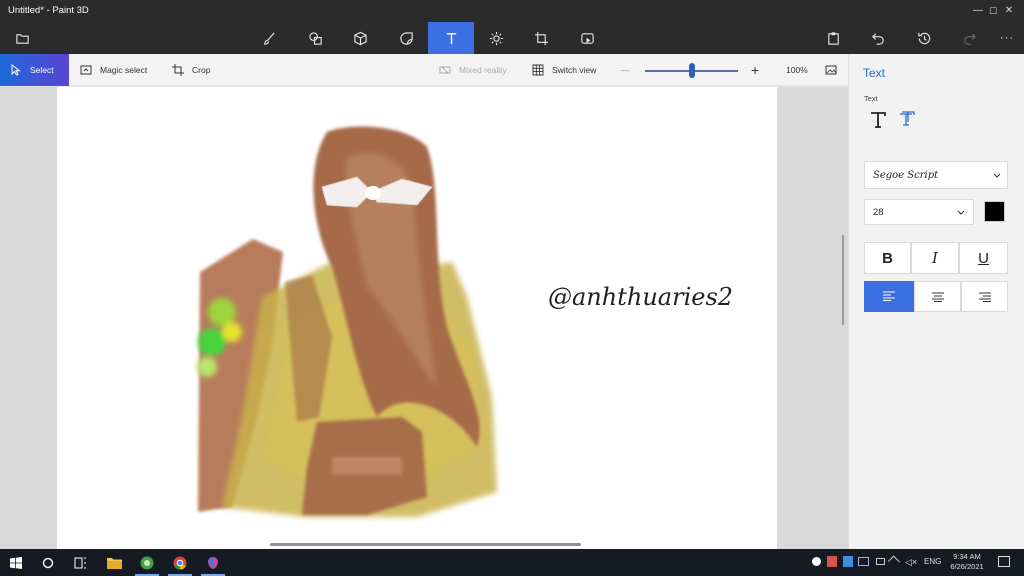 This screenshot has height=576, width=1024. I want to click on horizontal-scrollbar, so click(425, 544).